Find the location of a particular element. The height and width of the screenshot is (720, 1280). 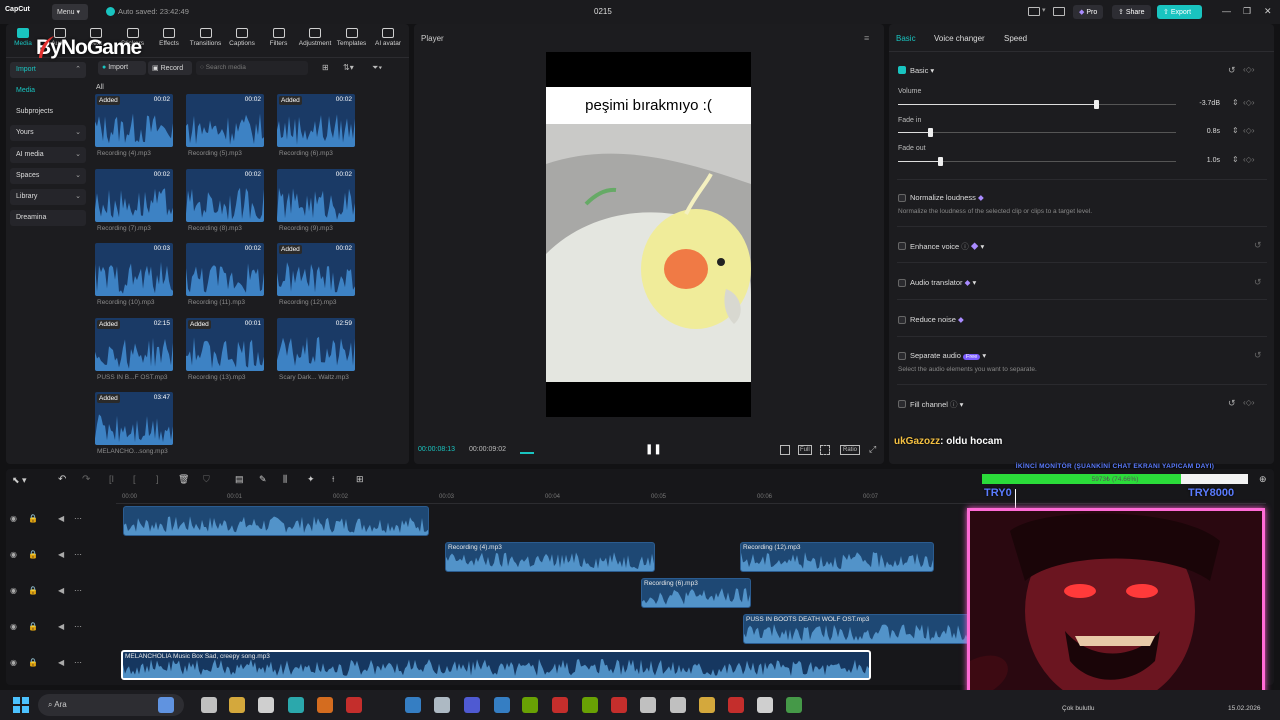

split-right-icon: ] is located at coordinates (157, 479).